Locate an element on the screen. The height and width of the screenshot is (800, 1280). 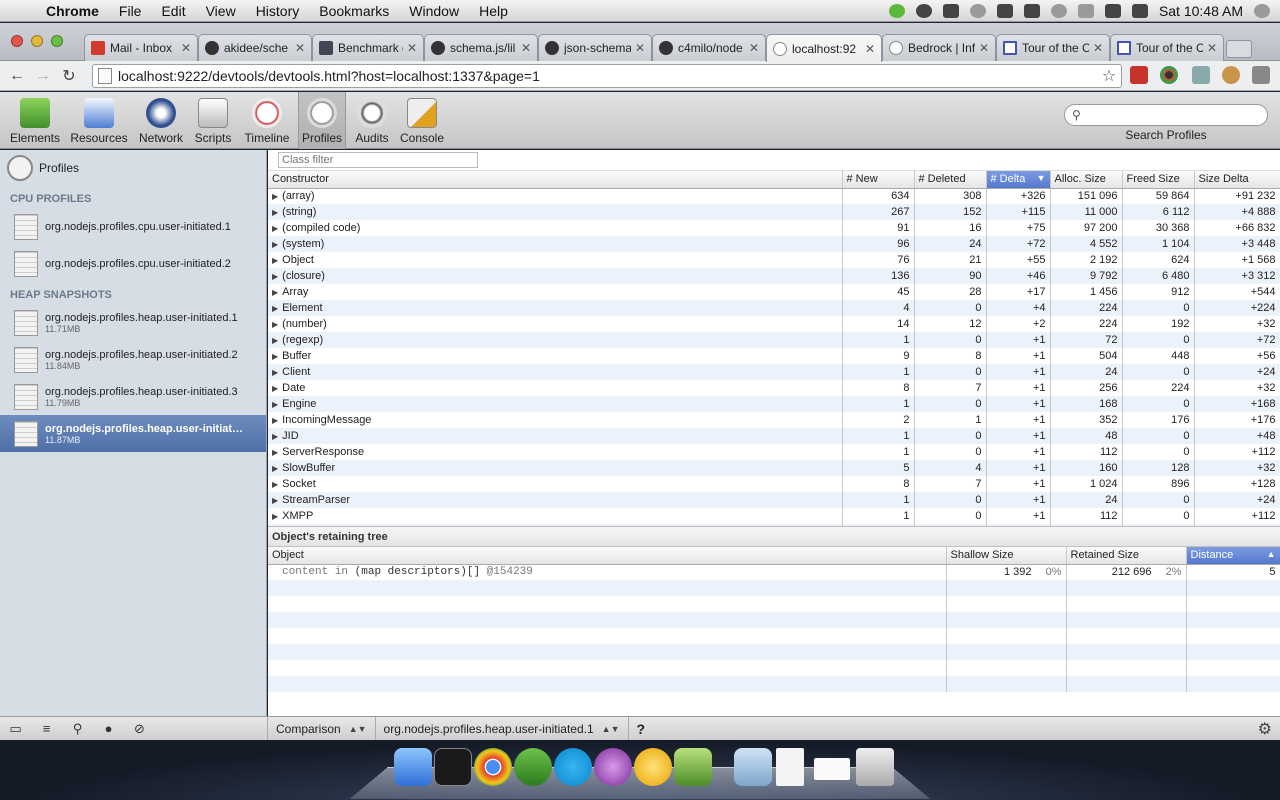
menu-help: Help is located at coordinates (493, 11).